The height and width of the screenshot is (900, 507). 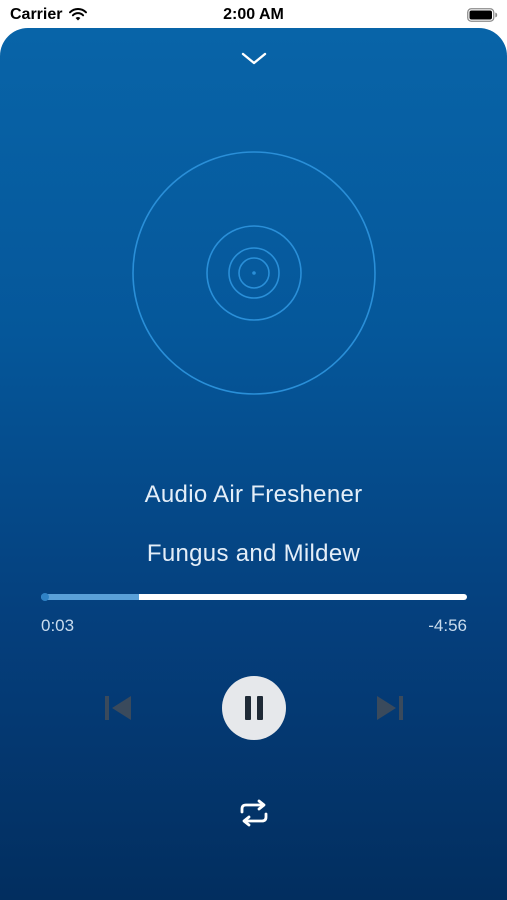 I want to click on chevron-down-icon, so click(x=254, y=58).